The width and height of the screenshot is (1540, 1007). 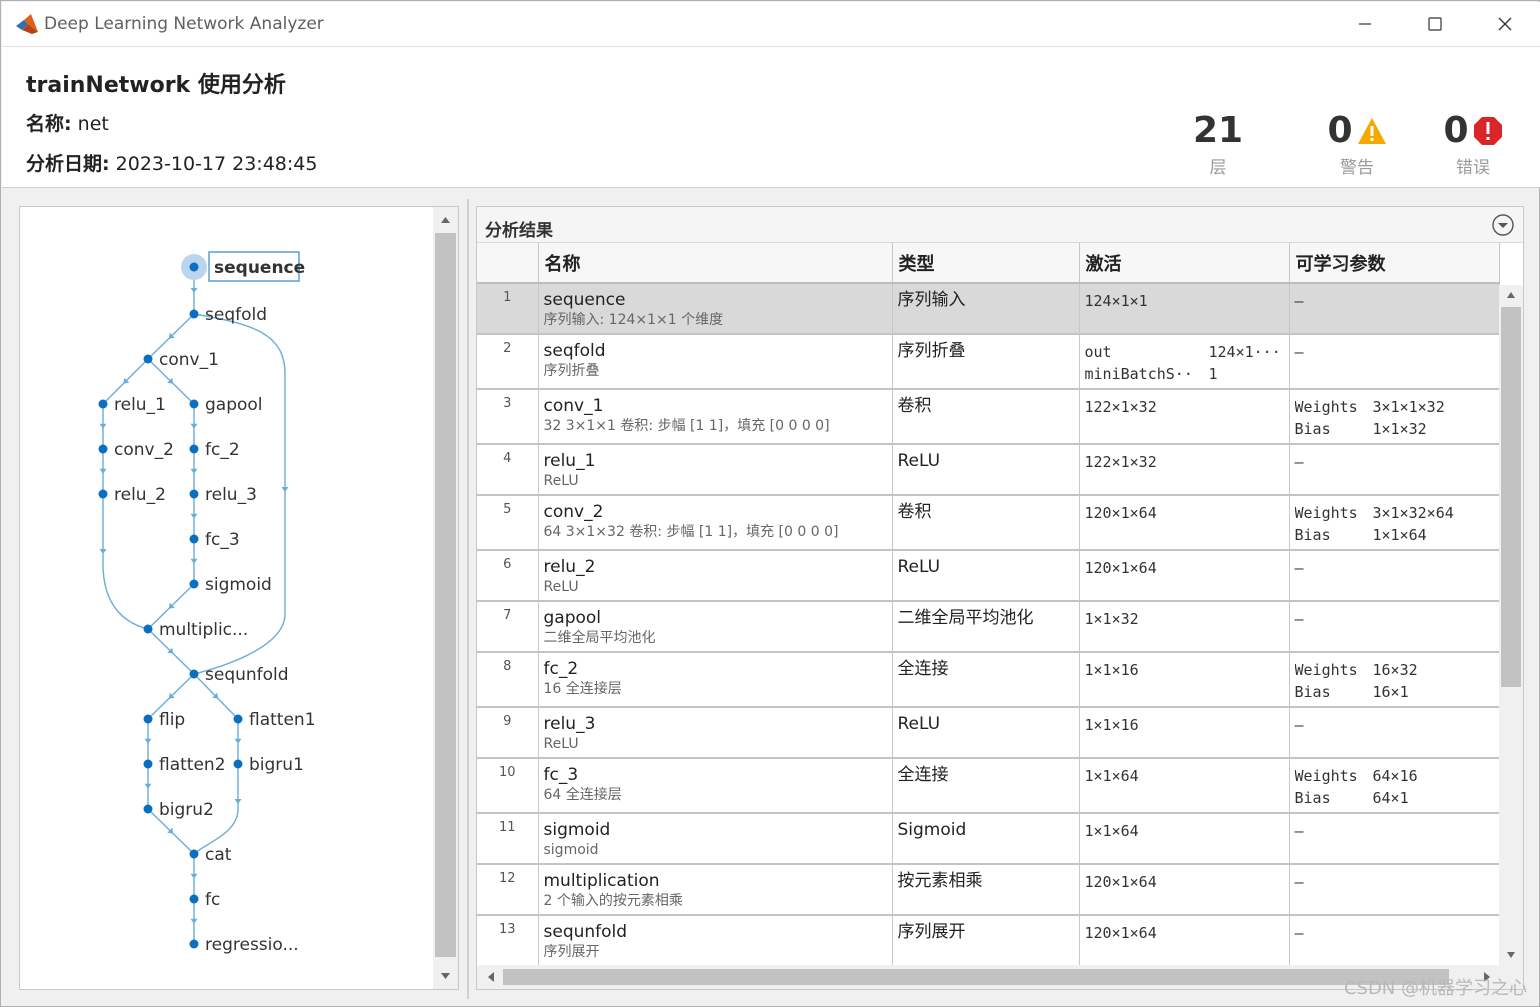 What do you see at coordinates (1365, 24) in the screenshot?
I see `minimize-button` at bounding box center [1365, 24].